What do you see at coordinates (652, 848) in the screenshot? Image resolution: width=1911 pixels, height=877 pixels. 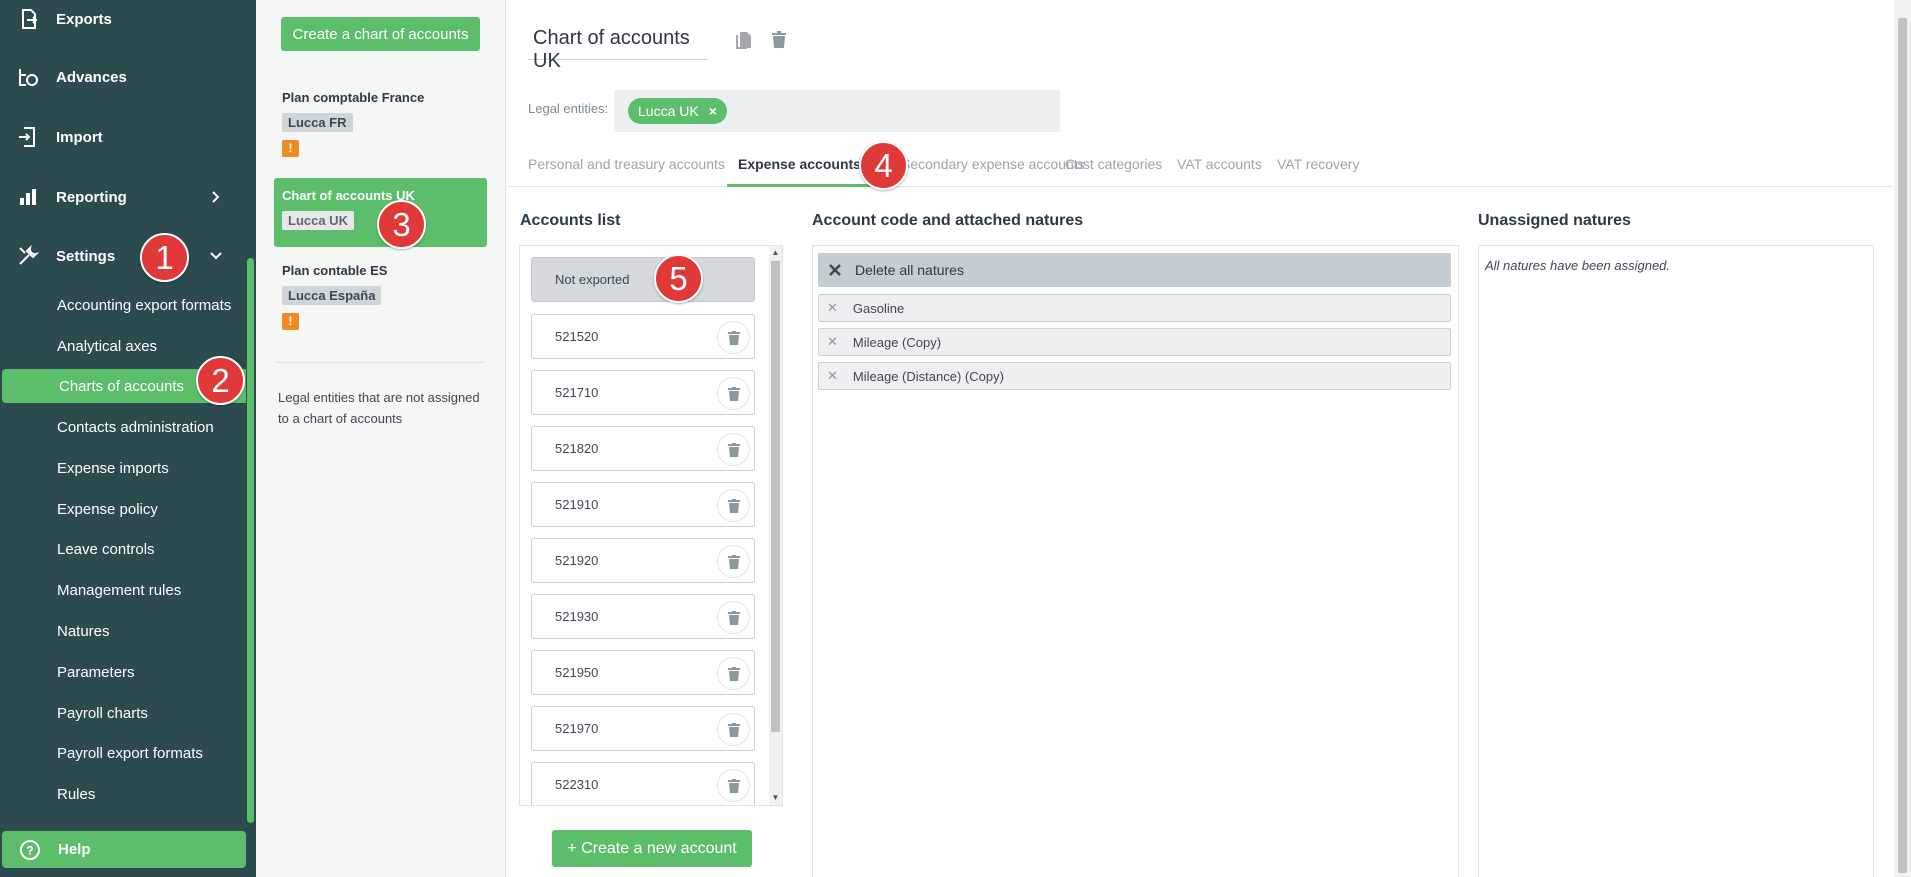 I see `create-account-button: + Create a new account` at bounding box center [652, 848].